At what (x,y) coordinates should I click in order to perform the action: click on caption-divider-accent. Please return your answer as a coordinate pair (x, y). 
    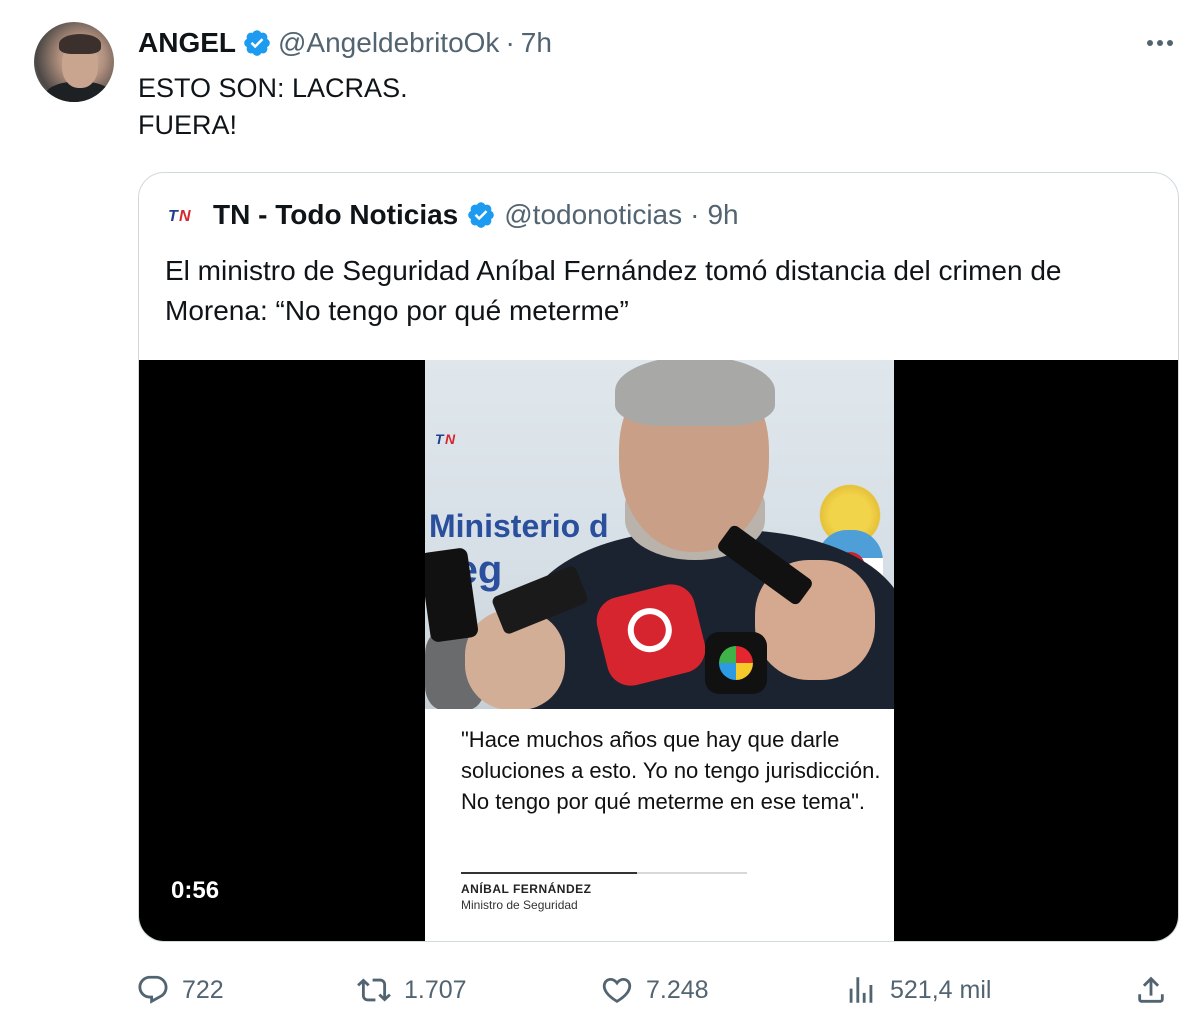
    Looking at the image, I should click on (549, 873).